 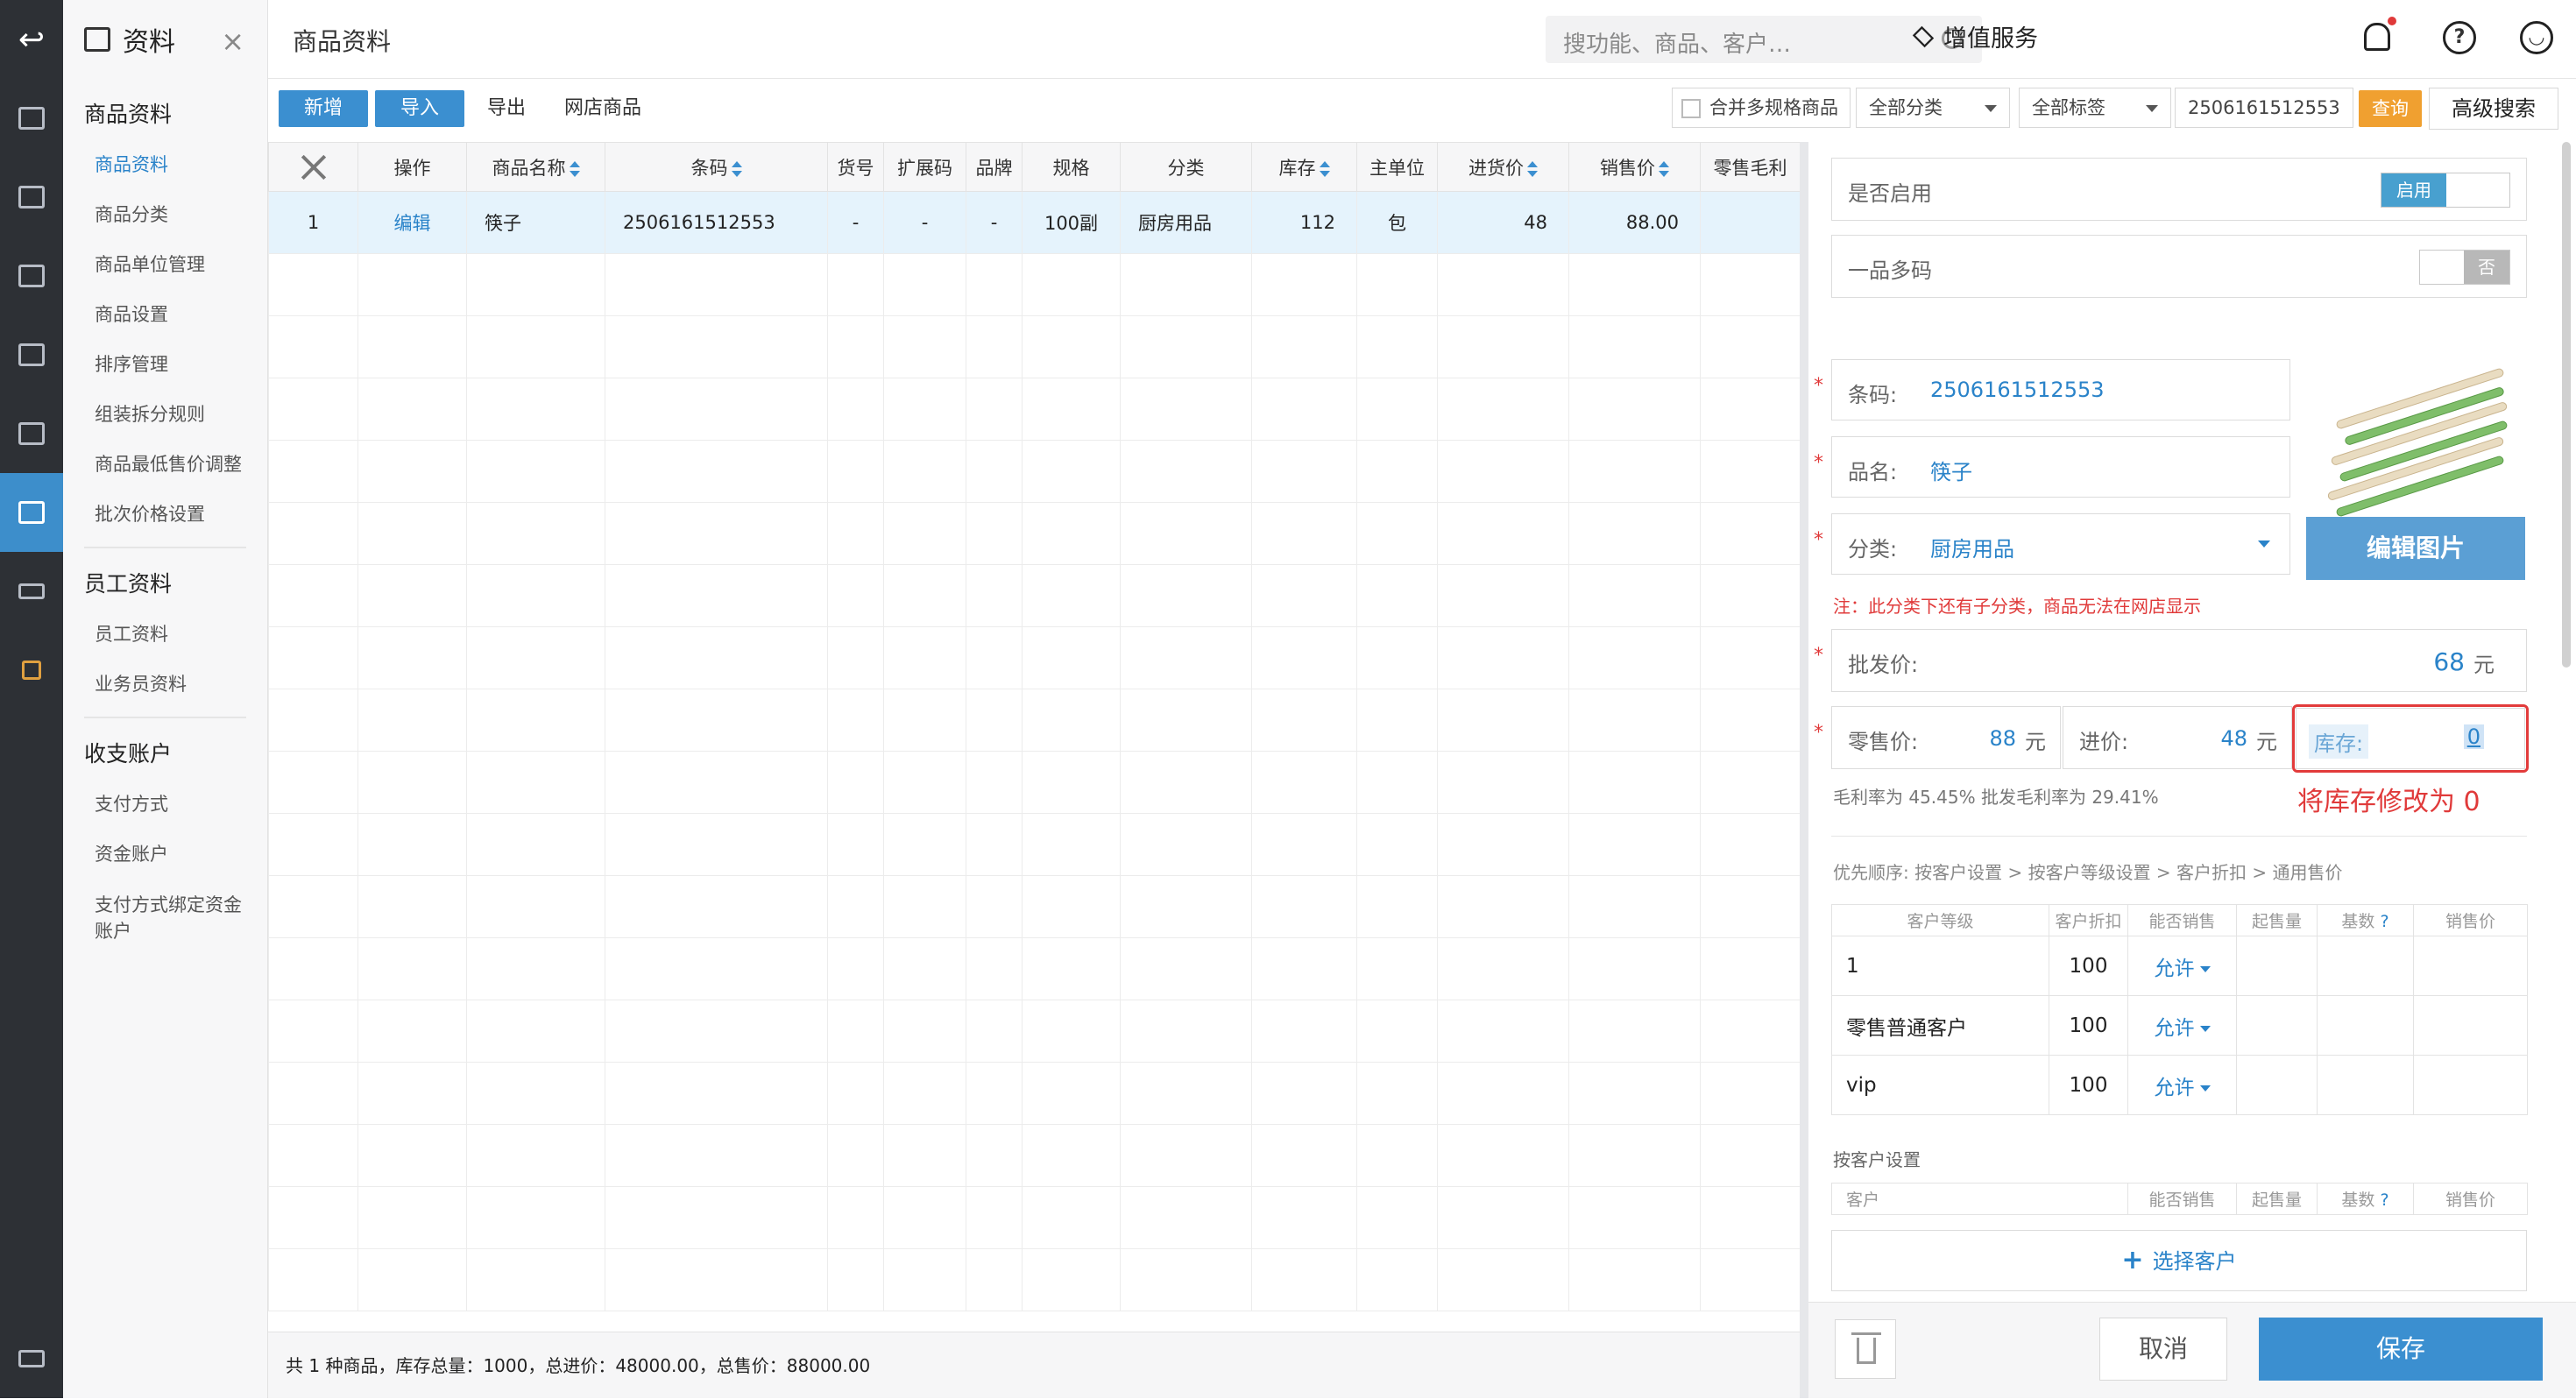 I want to click on user-icon: ◡, so click(x=2536, y=37).